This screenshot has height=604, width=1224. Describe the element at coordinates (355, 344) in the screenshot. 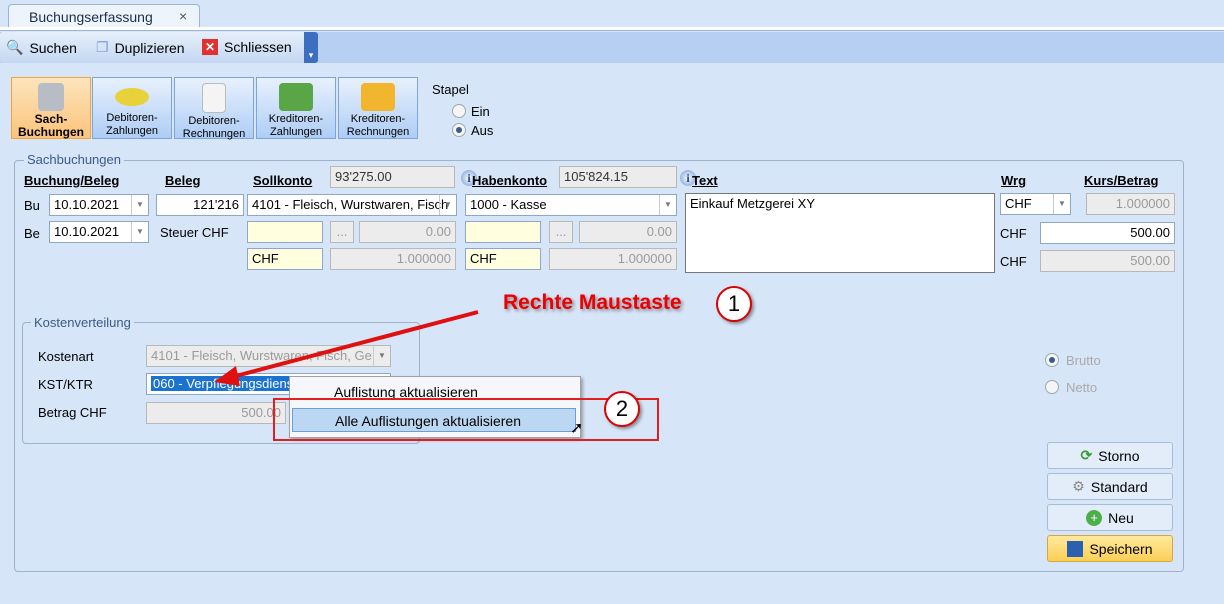

I see `arrow-line` at that location.